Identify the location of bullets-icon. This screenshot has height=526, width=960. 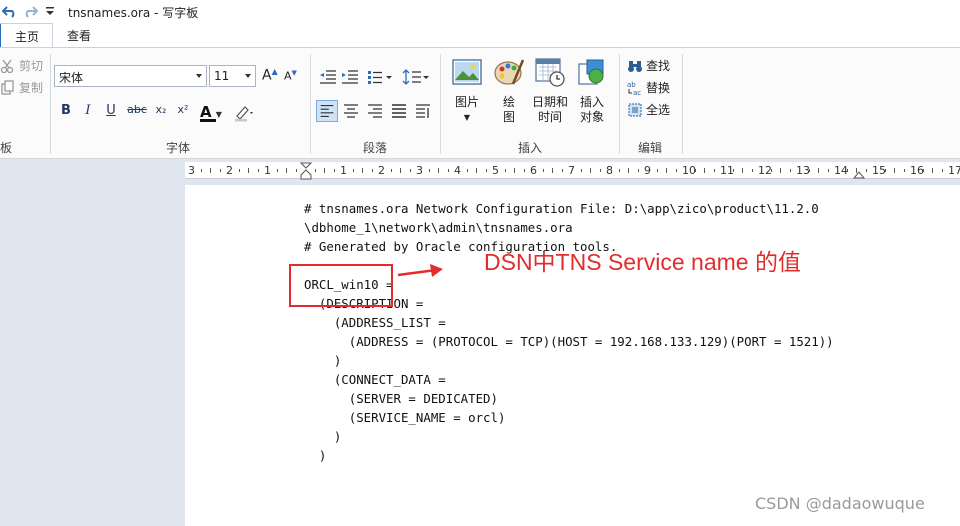
(380, 77).